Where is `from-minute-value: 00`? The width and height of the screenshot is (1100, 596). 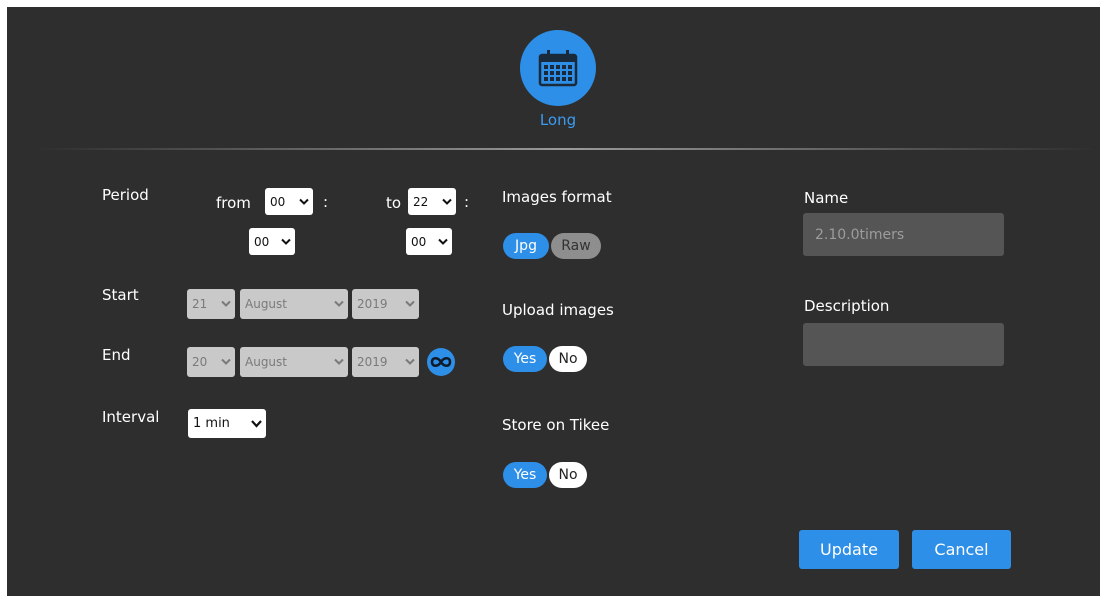 from-minute-value: 00 is located at coordinates (262, 241).